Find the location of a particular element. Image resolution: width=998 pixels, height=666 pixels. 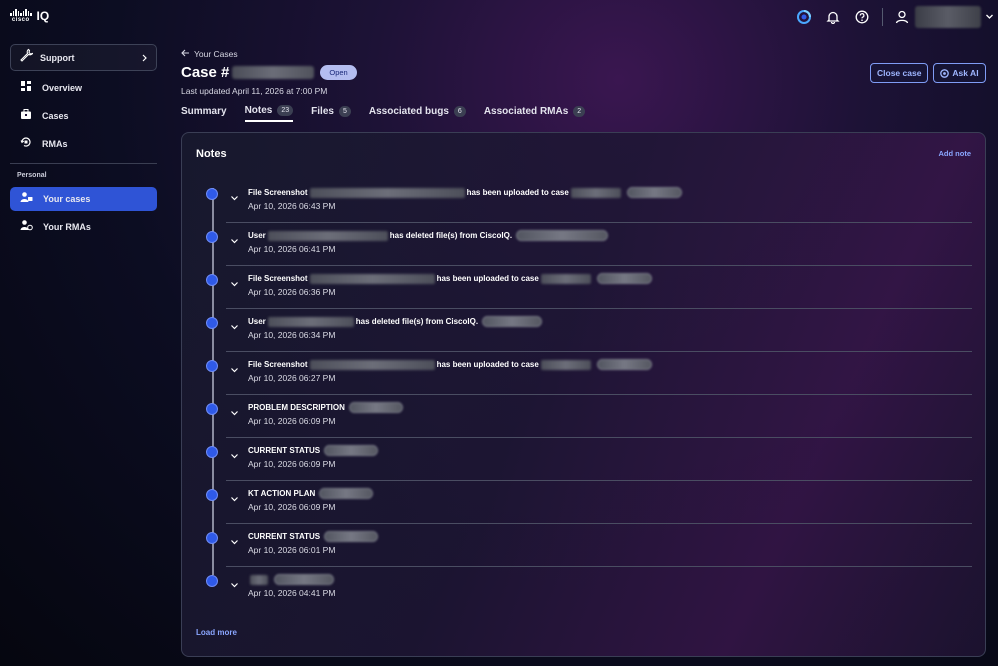

bell-icon is located at coordinates (833, 17).